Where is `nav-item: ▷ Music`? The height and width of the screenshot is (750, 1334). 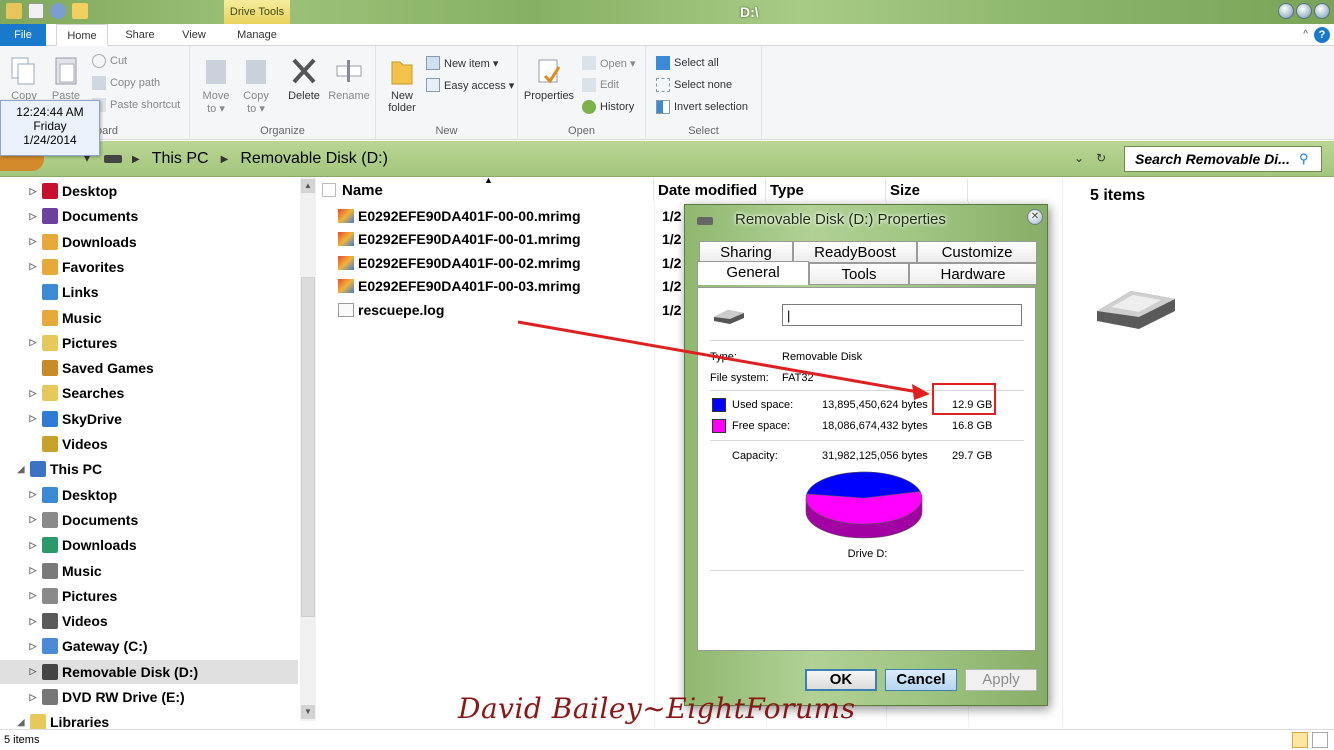 nav-item: ▷ Music is located at coordinates (65, 571).